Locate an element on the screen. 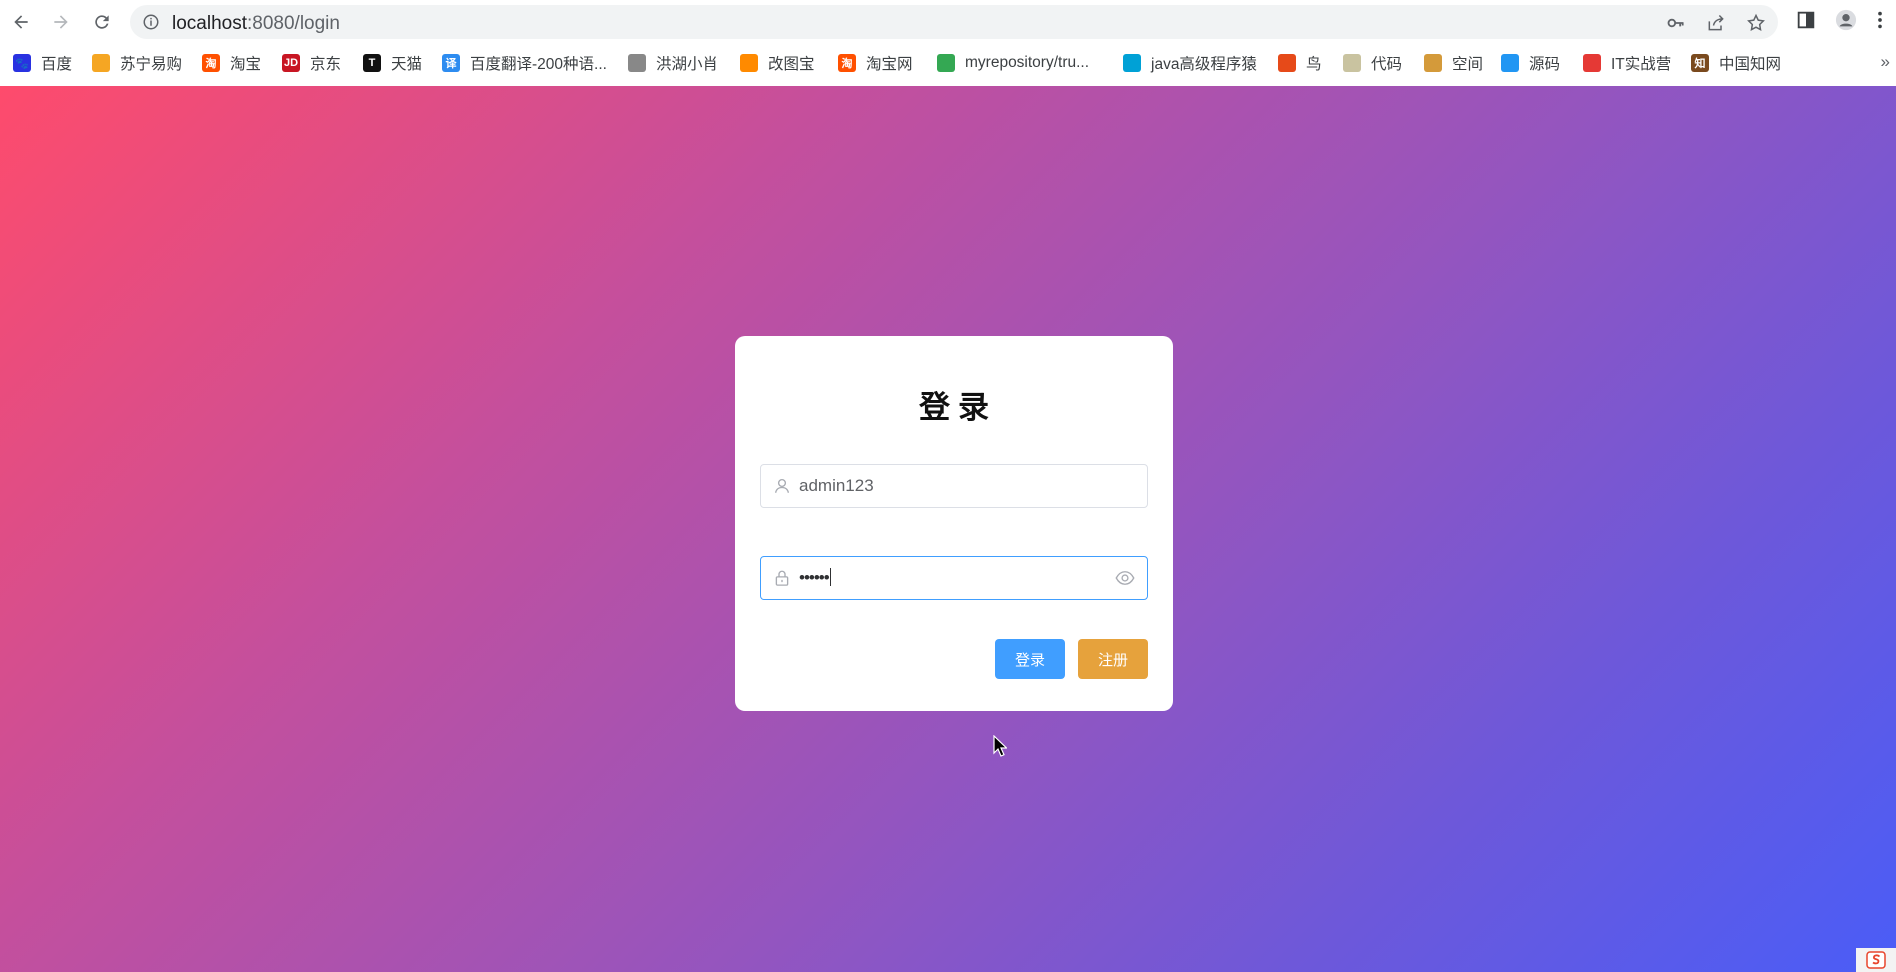 The image size is (1896, 972). bookmark-item: 🐾 百度 is located at coordinates (42, 63).